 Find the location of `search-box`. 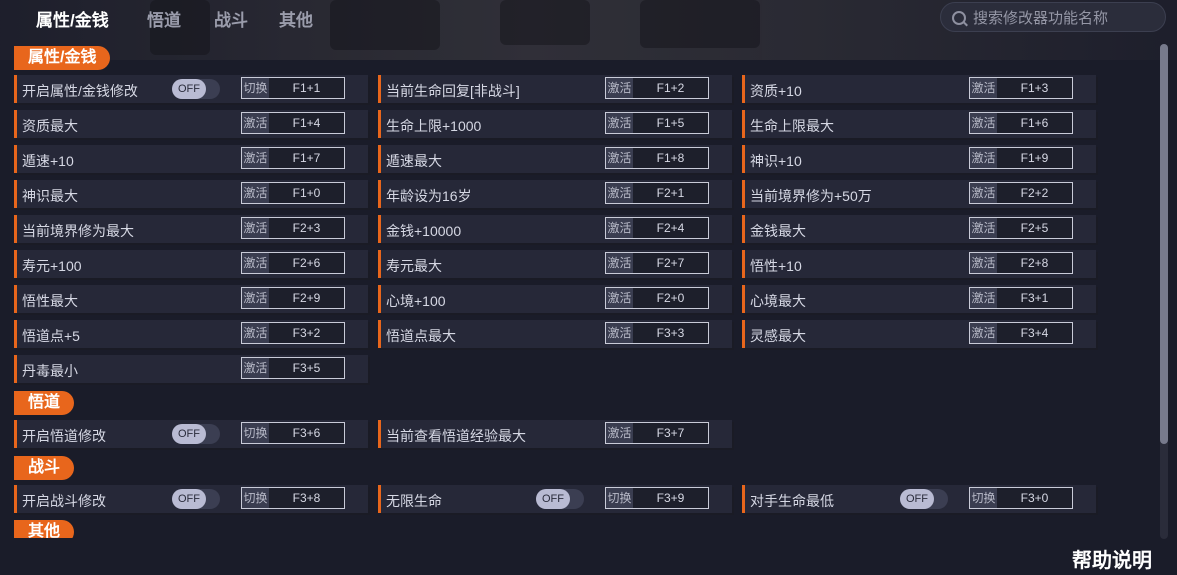

search-box is located at coordinates (1053, 17).